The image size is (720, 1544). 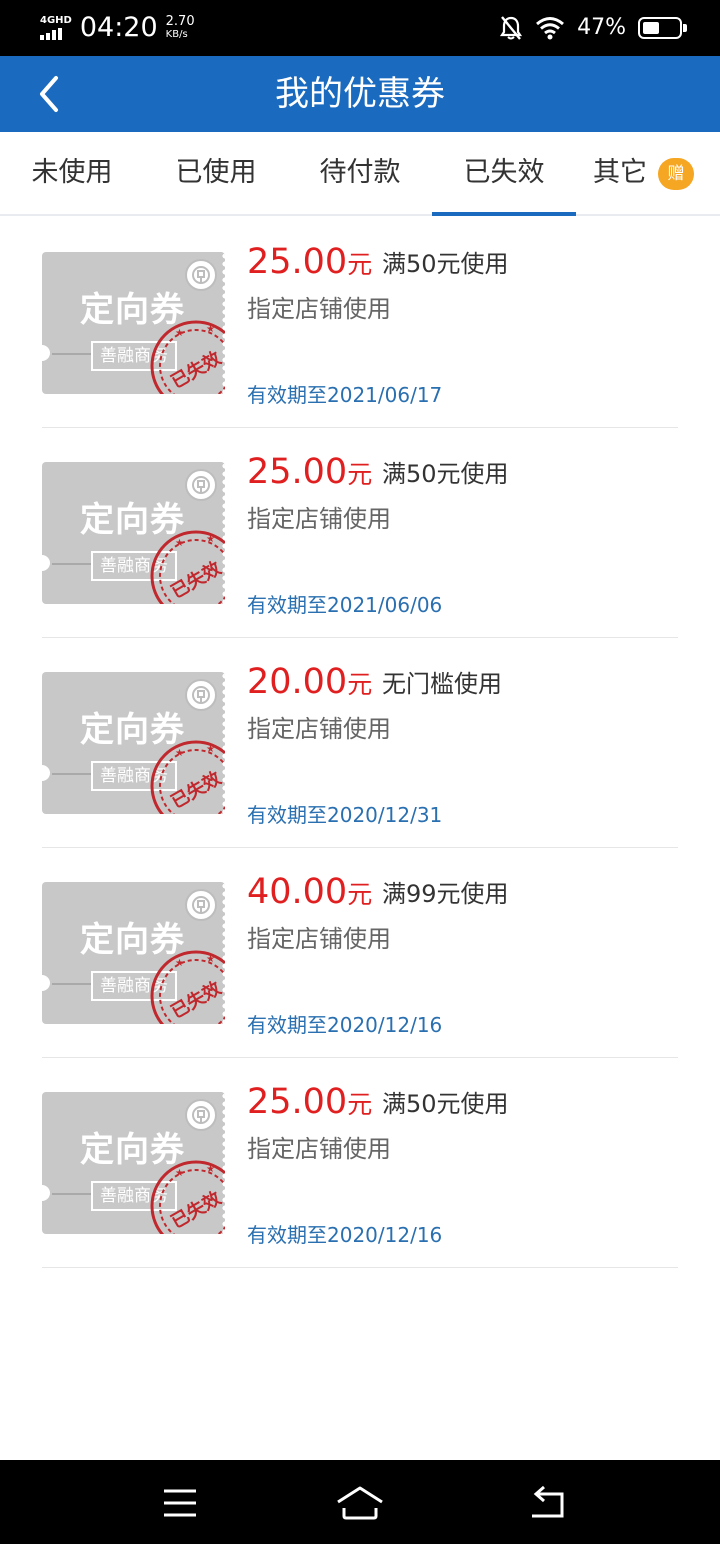 I want to click on wifi-icon, so click(x=550, y=28).